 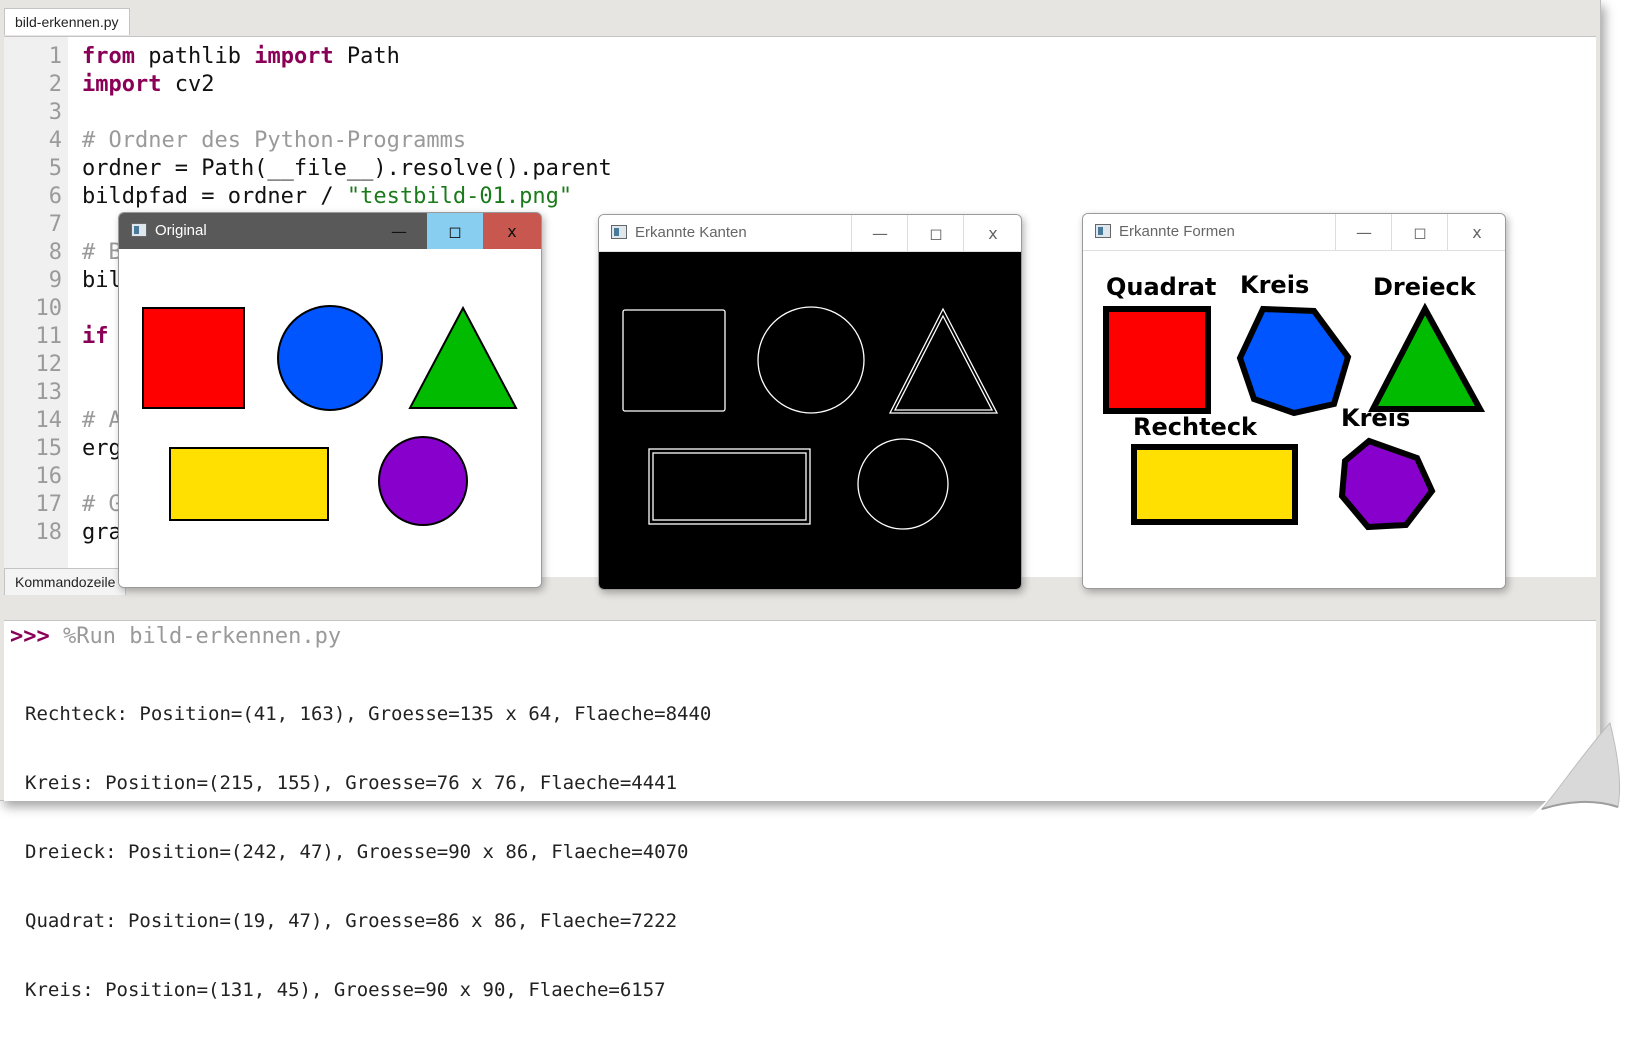 I want to click on line-number: 8, so click(x=55, y=252).